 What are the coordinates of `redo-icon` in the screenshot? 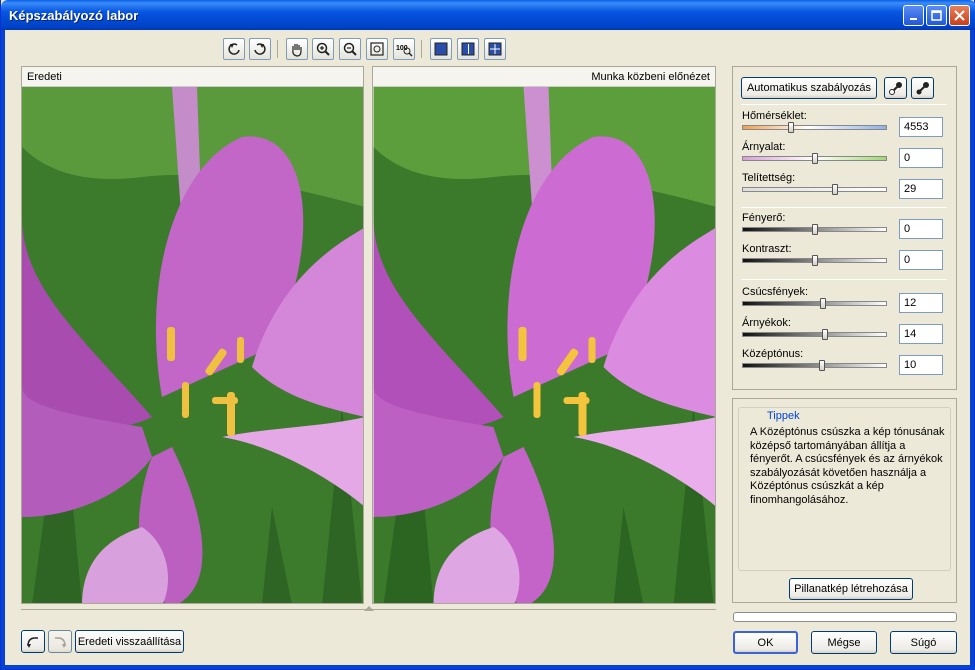 It's located at (60, 642).